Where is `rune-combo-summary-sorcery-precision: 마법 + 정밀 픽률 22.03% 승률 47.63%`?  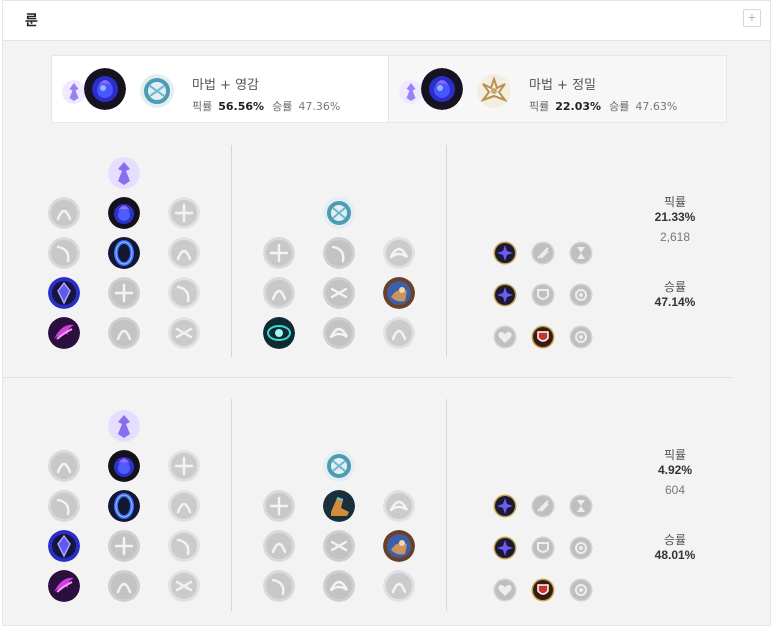
rune-combo-summary-sorcery-precision: 마법 + 정밀 픽률 22.03% 승률 47.63% is located at coordinates (558, 89).